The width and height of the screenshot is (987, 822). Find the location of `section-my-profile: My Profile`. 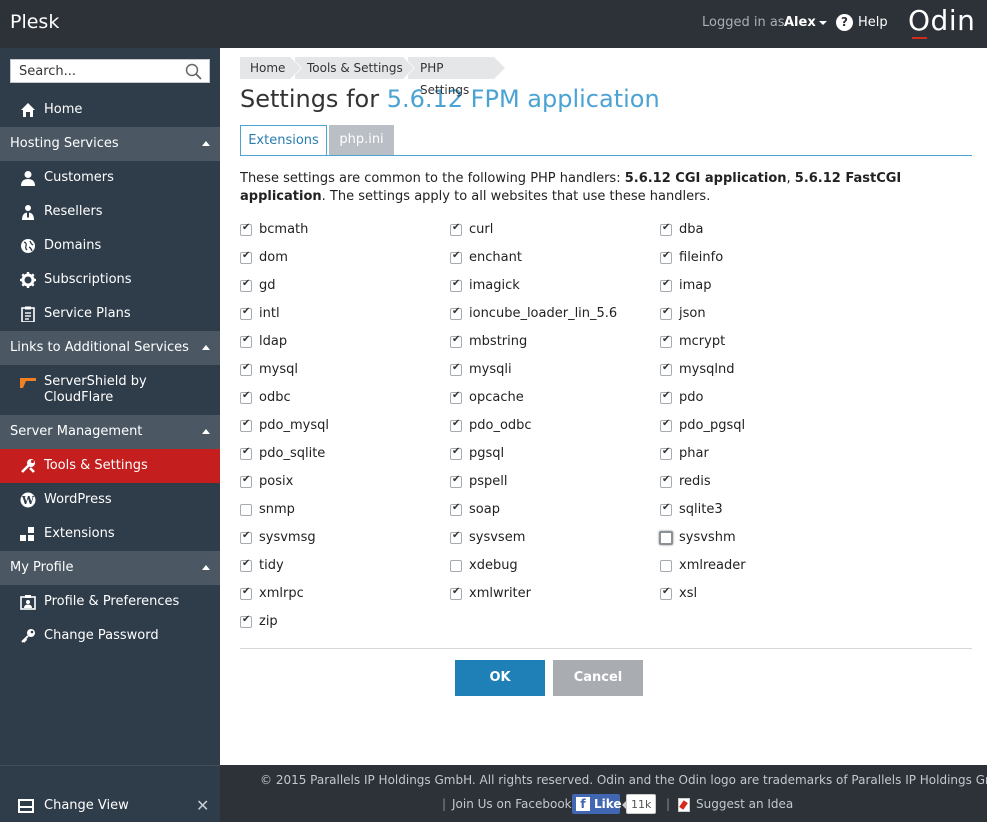

section-my-profile: My Profile is located at coordinates (110, 568).